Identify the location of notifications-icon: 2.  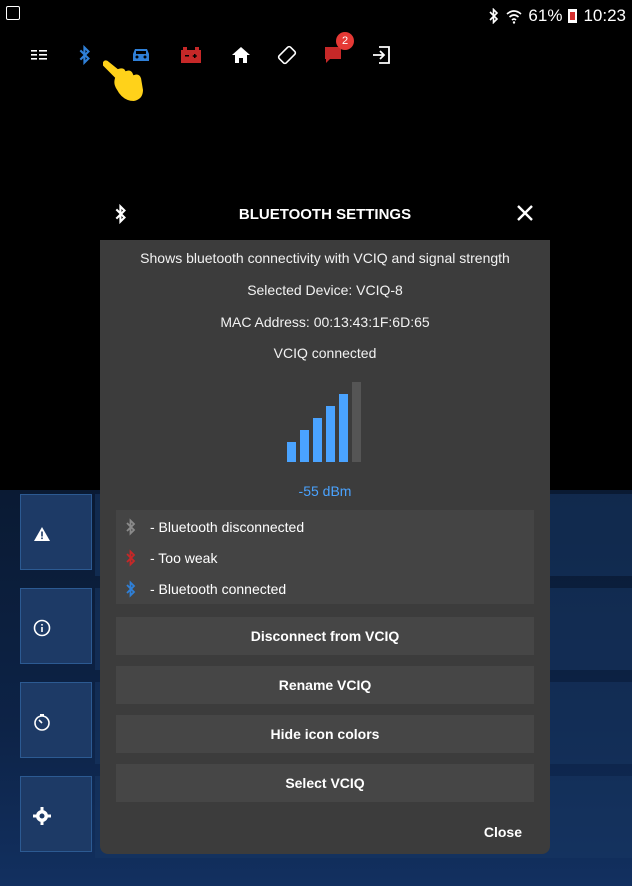
(336, 51).